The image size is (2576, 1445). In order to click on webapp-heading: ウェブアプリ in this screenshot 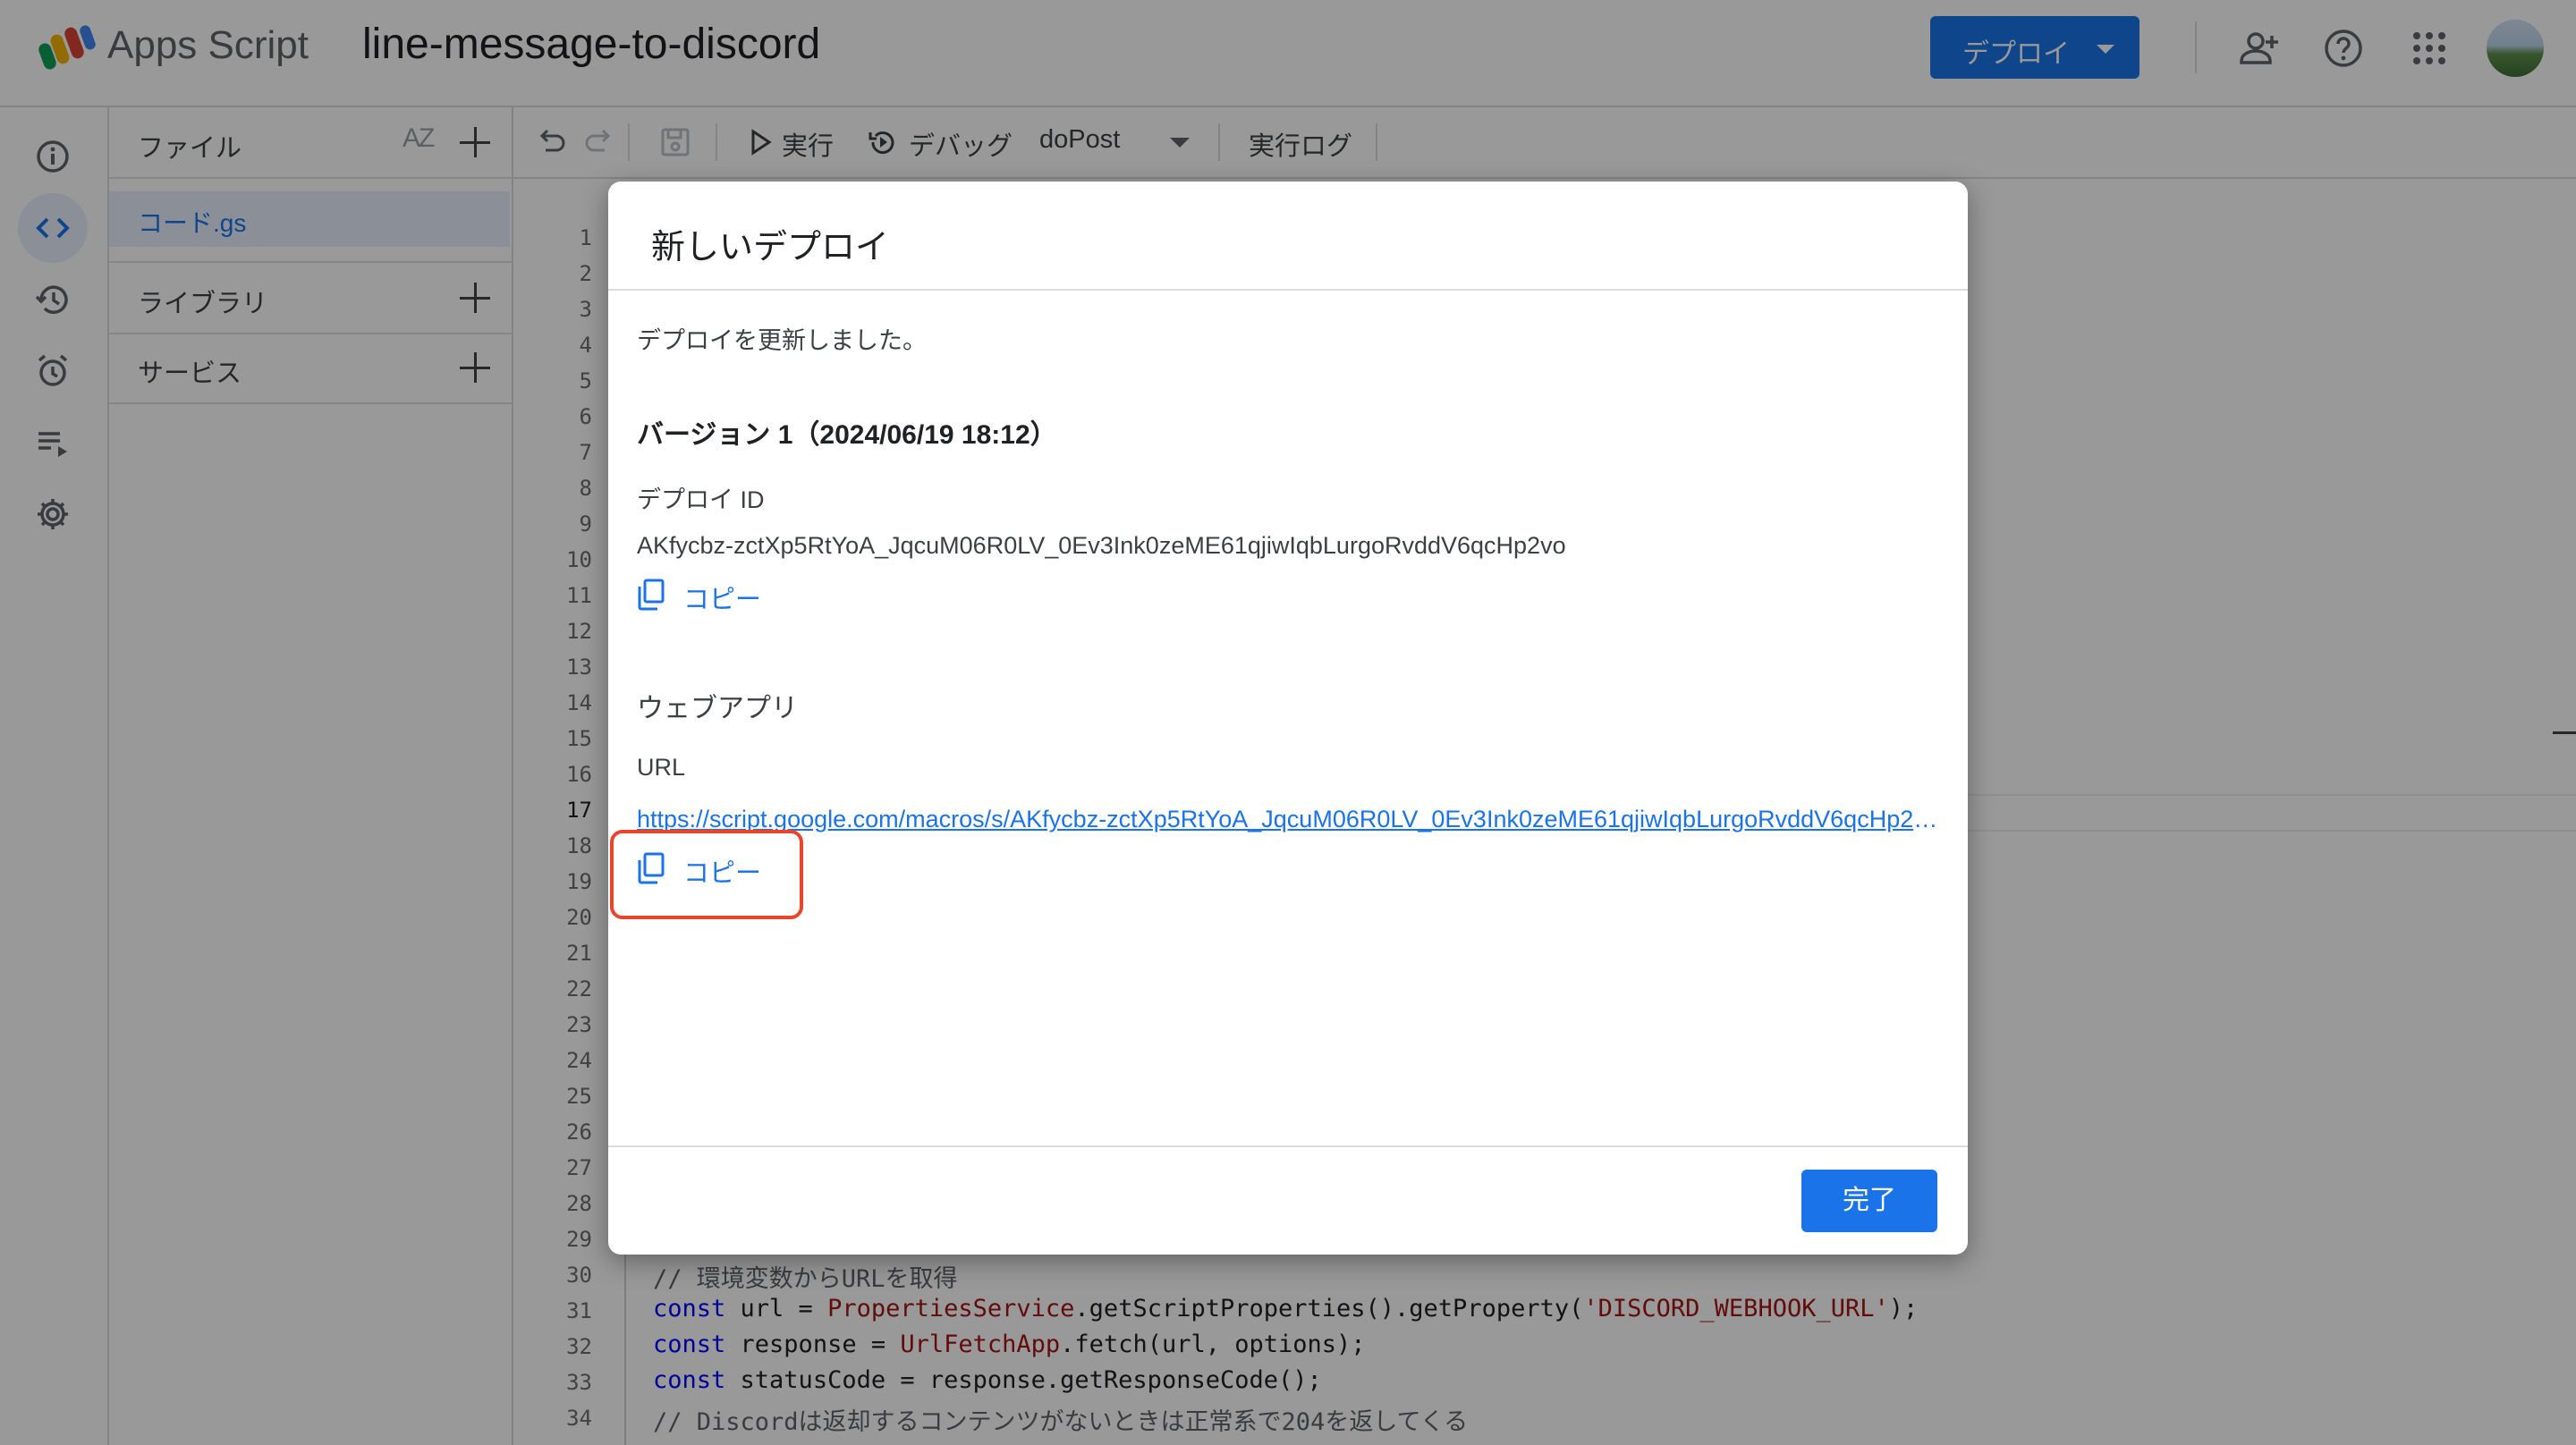, I will do `click(717, 708)`.